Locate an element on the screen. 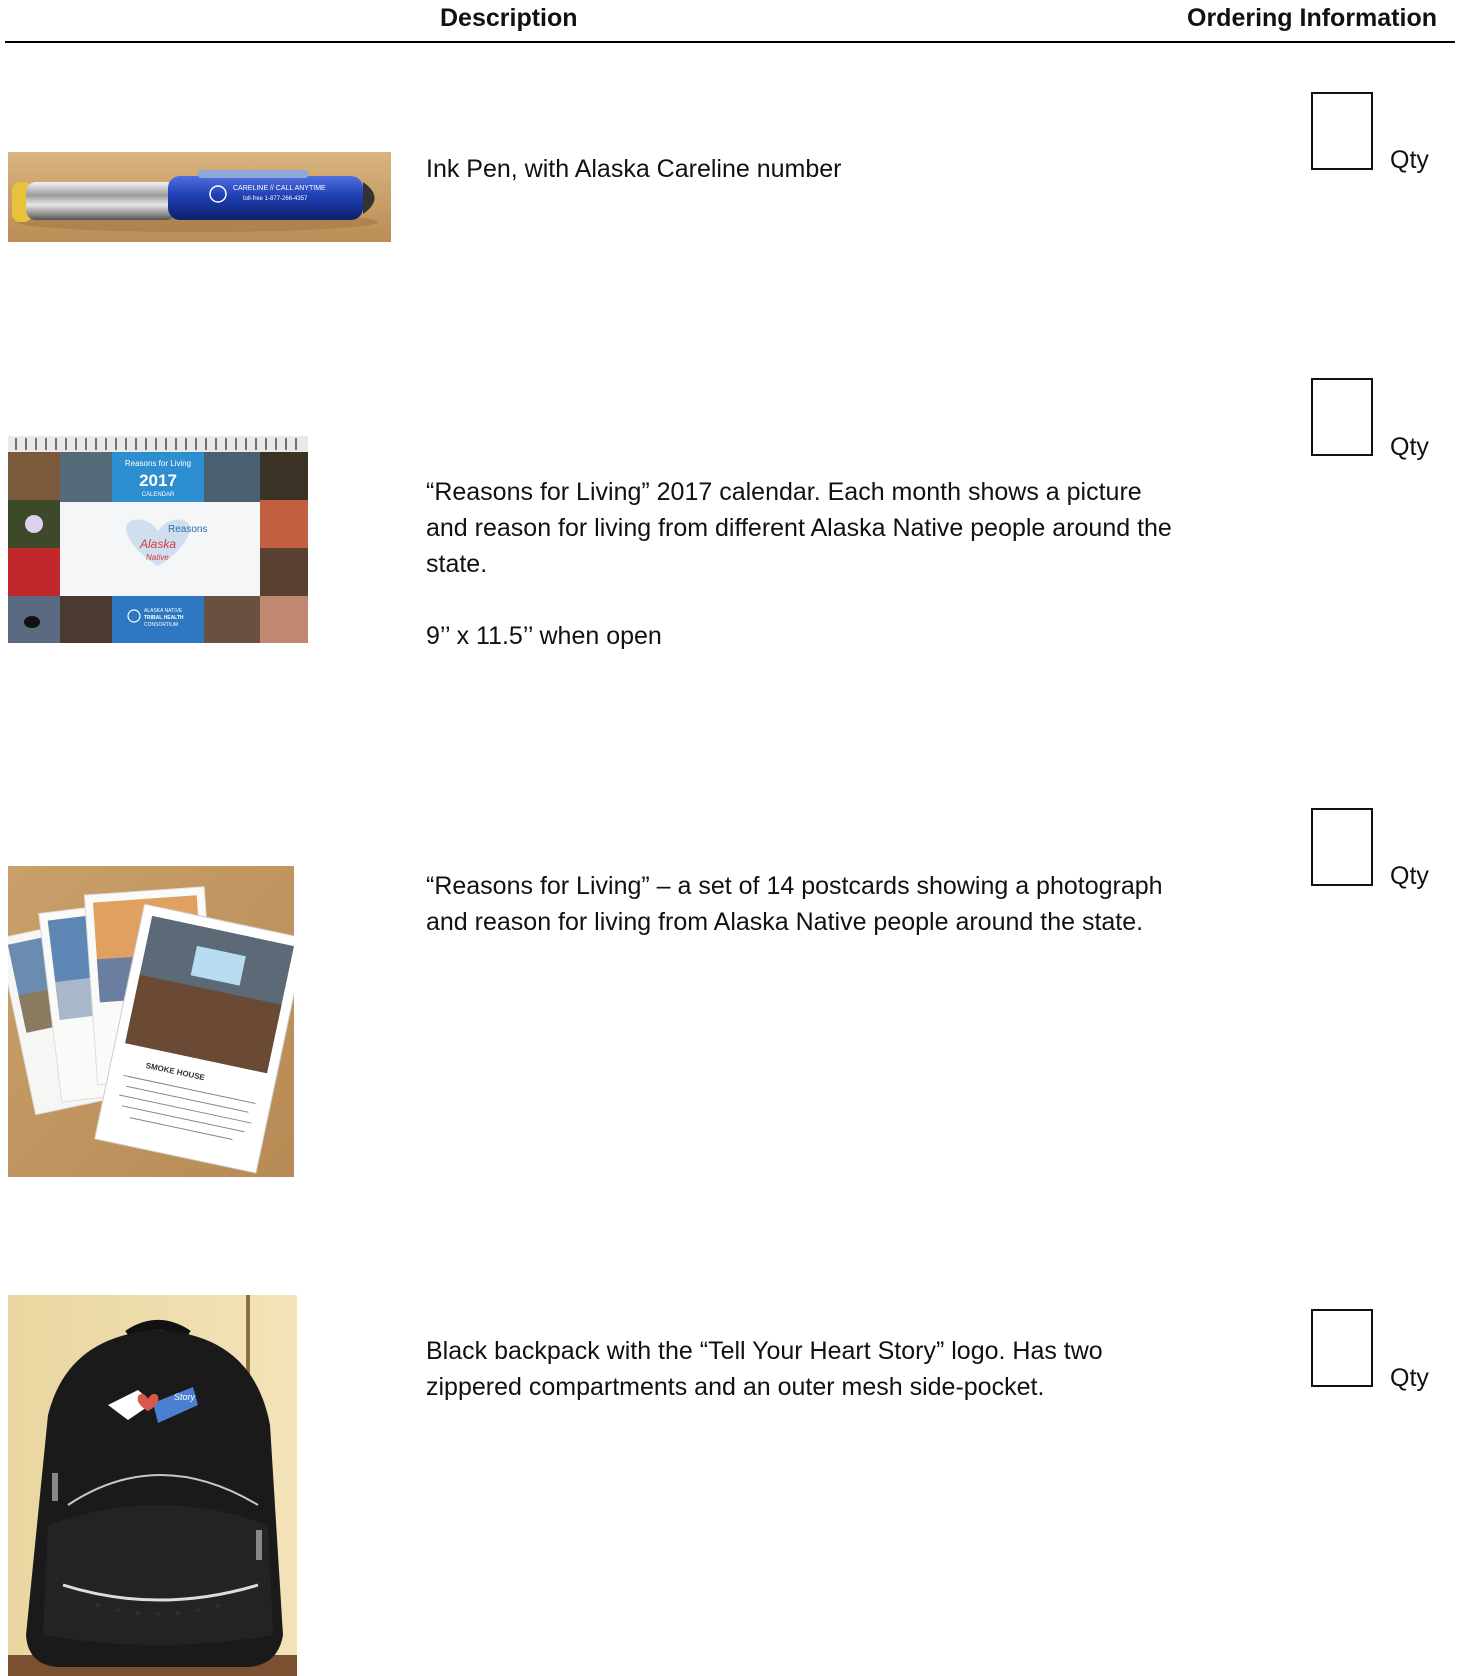 This screenshot has height=1676, width=1463. description-column-header: Description is located at coordinates (509, 18).